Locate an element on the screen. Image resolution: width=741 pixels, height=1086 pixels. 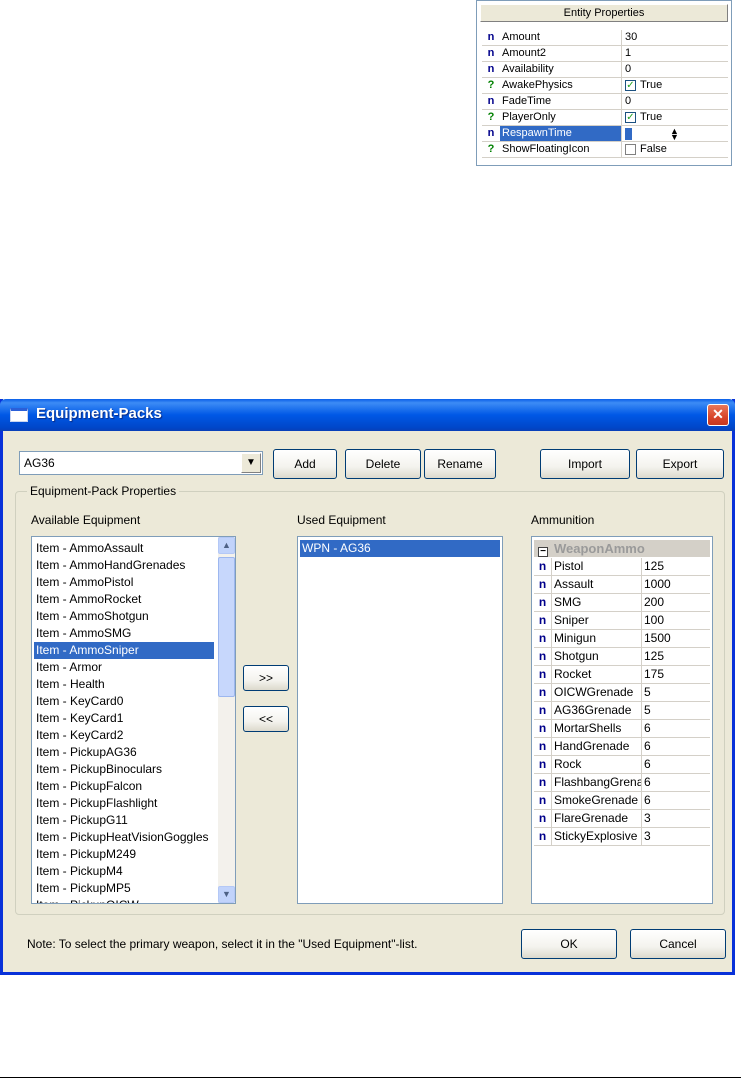
ammo-row: n AG36Grenade 5 is located at coordinates (622, 711).